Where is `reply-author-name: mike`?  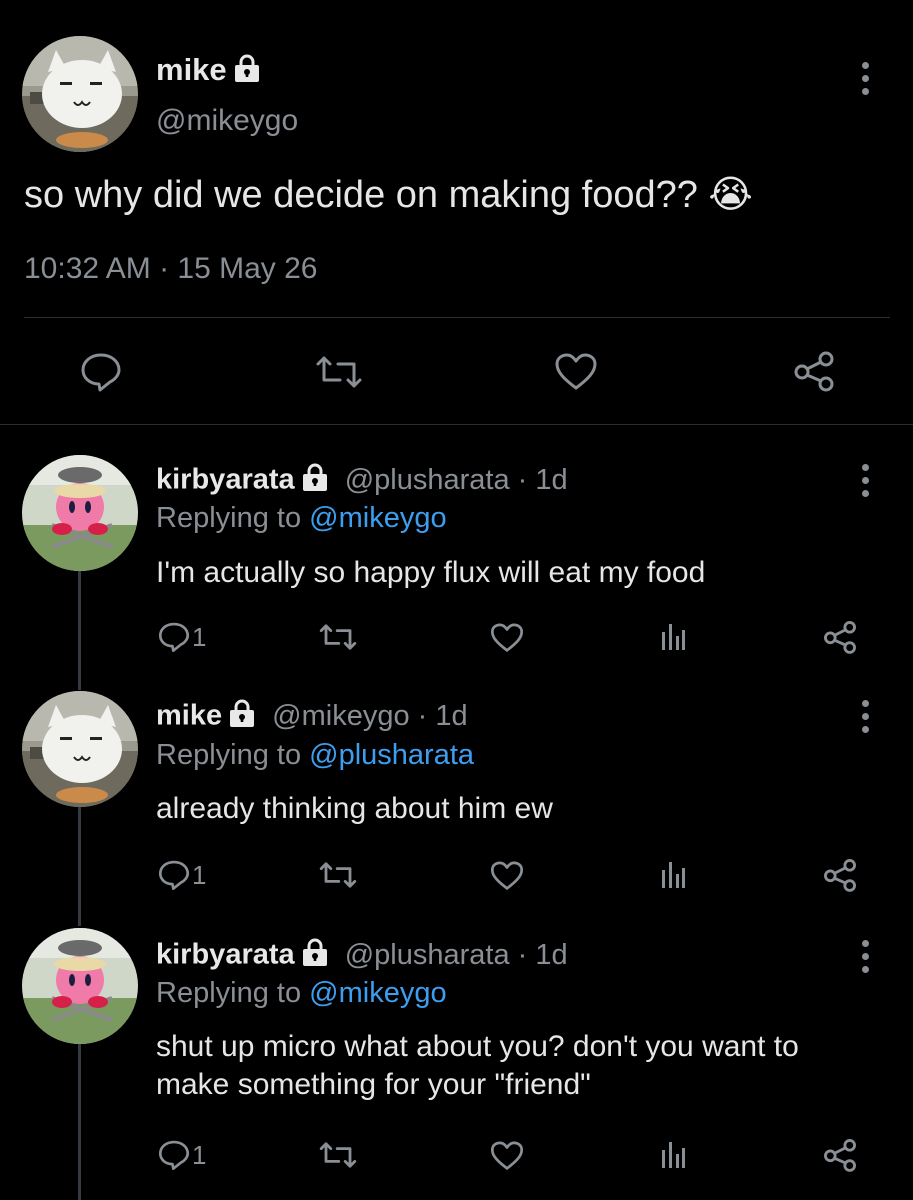
reply-author-name: mike is located at coordinates (189, 716).